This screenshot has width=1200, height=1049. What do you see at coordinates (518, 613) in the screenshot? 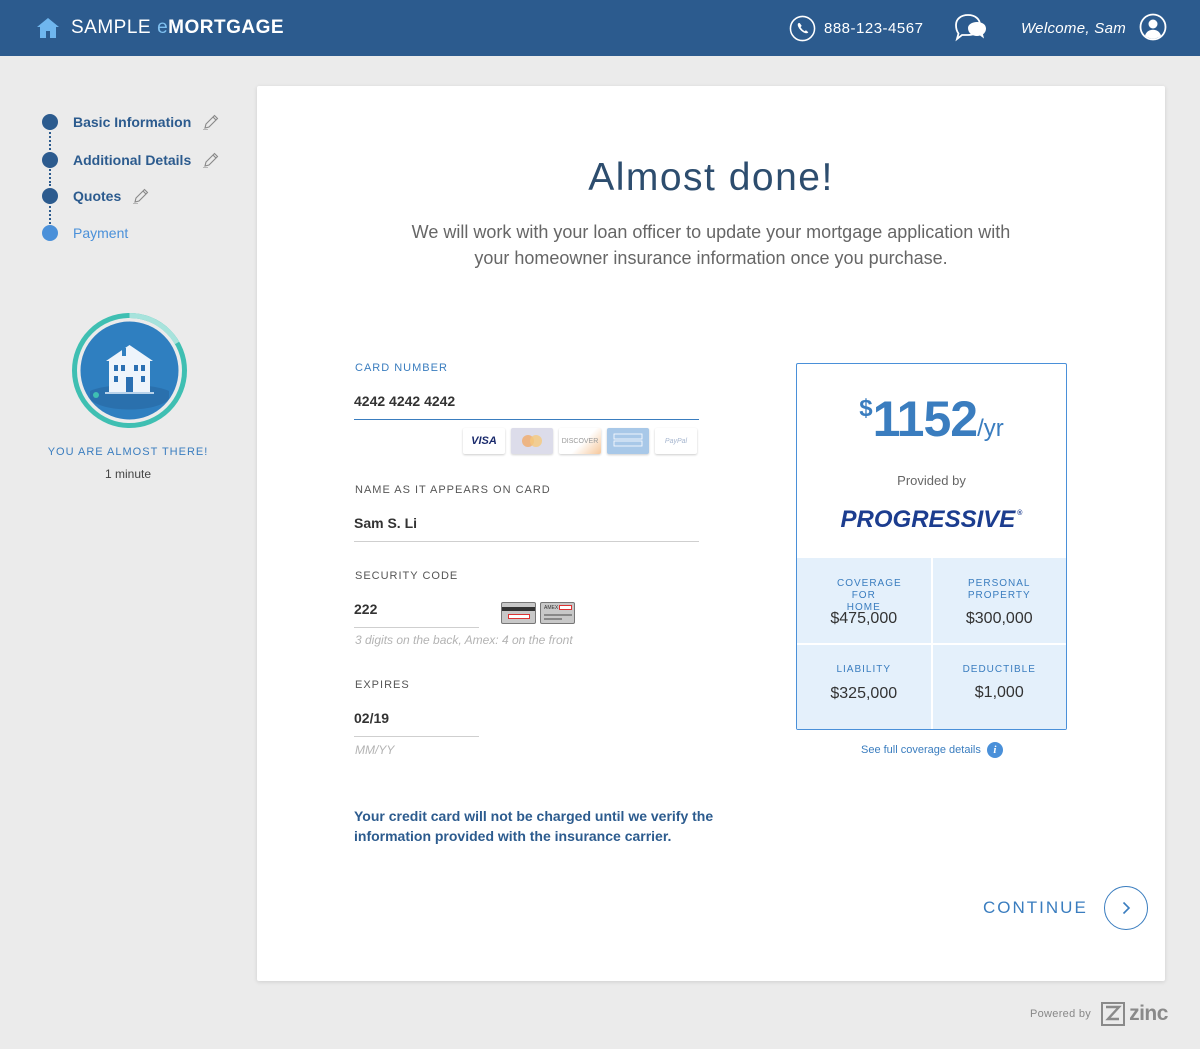
I see `card-back-icon` at bounding box center [518, 613].